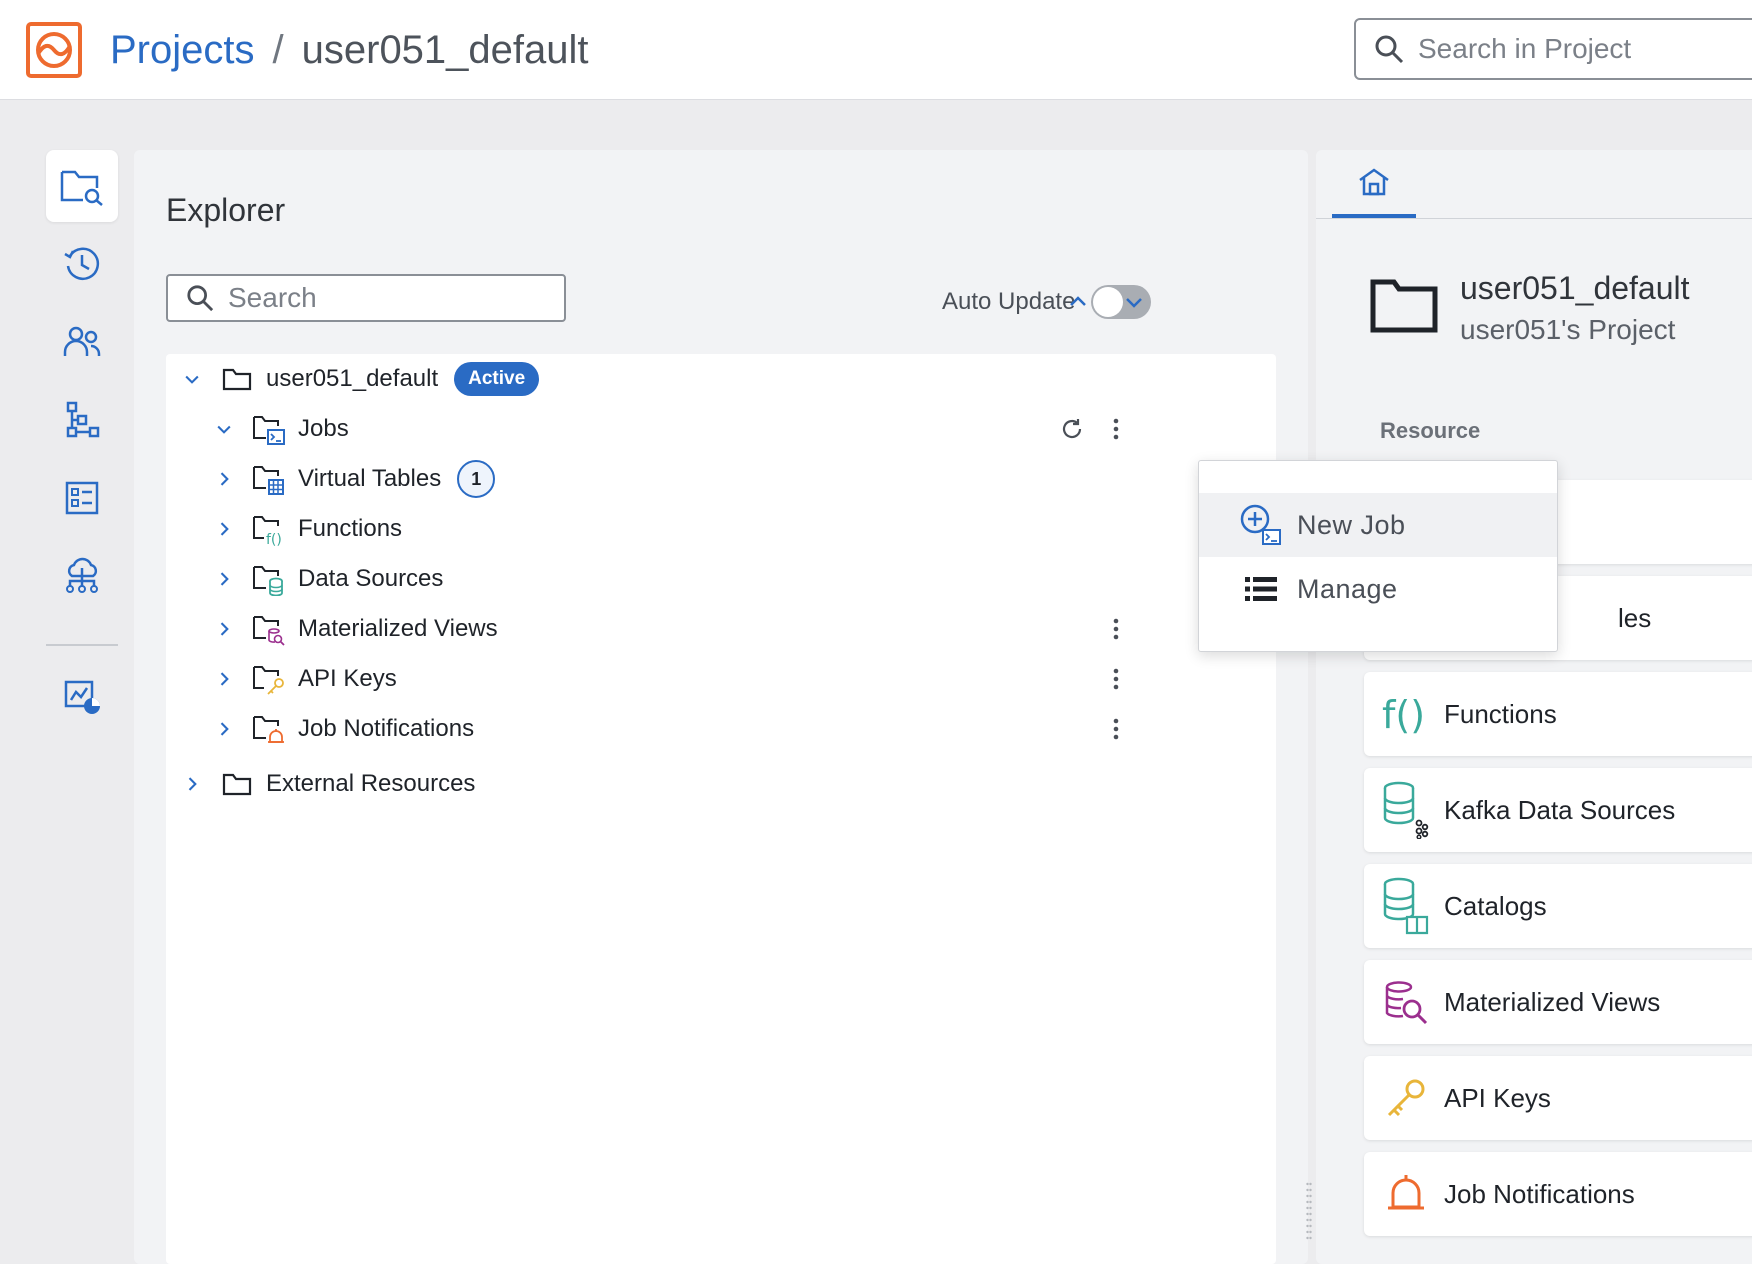 The height and width of the screenshot is (1264, 1752). Describe the element at coordinates (82, 696) in the screenshot. I see `monitoring-icon` at that location.